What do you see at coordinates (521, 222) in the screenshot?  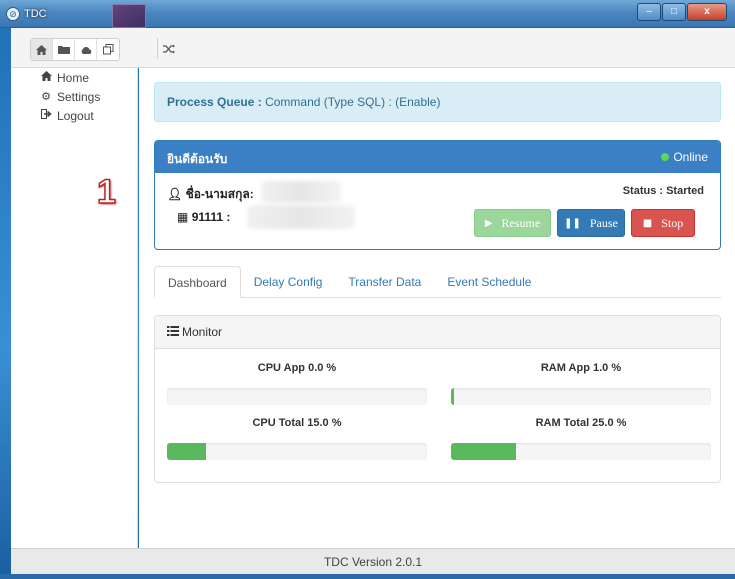 I see `resume-label: Resume` at bounding box center [521, 222].